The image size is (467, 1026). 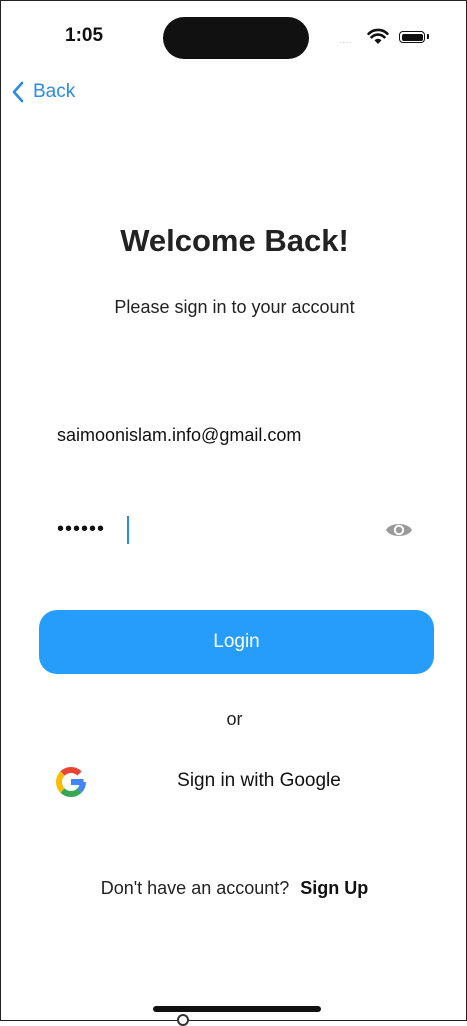 I want to click on password-field-row: ••••••, so click(x=237, y=531).